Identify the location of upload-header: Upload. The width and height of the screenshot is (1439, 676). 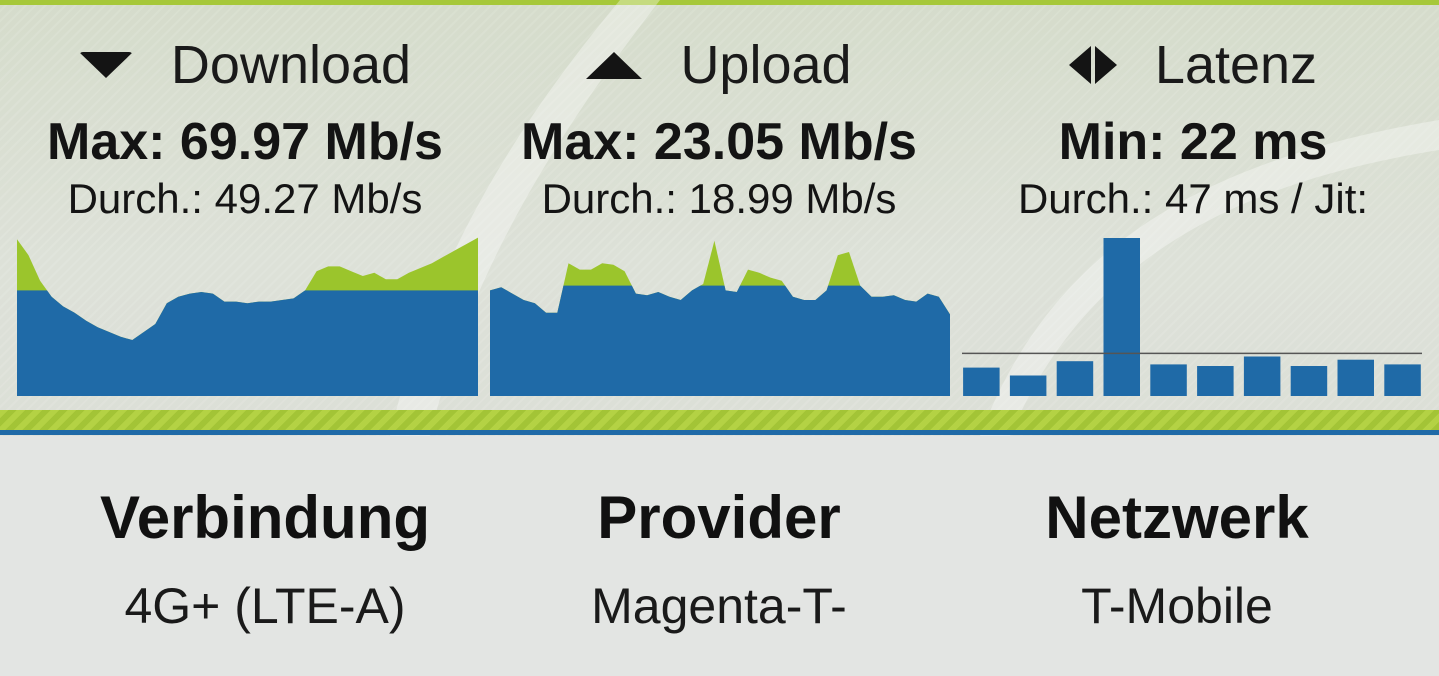
(719, 65).